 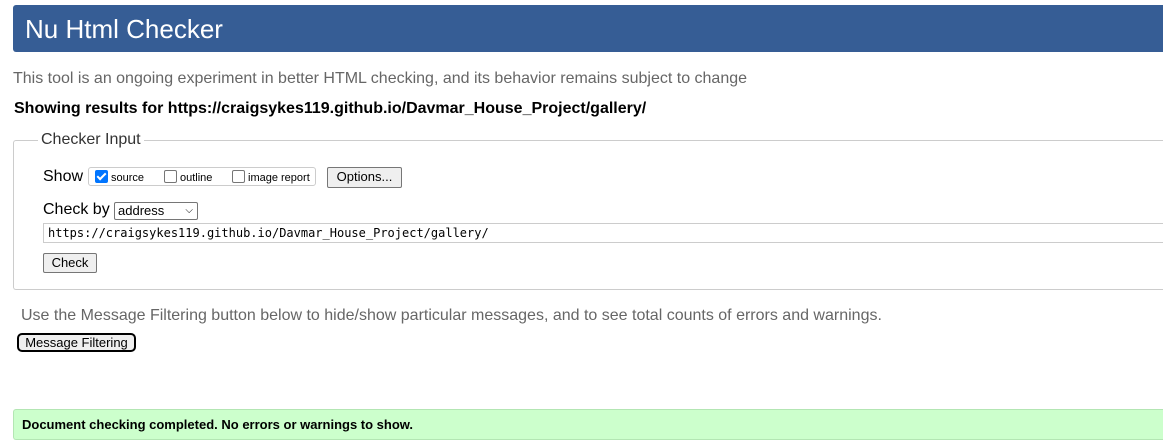 What do you see at coordinates (124, 29) in the screenshot?
I see `page-title: Nu Html Checker` at bounding box center [124, 29].